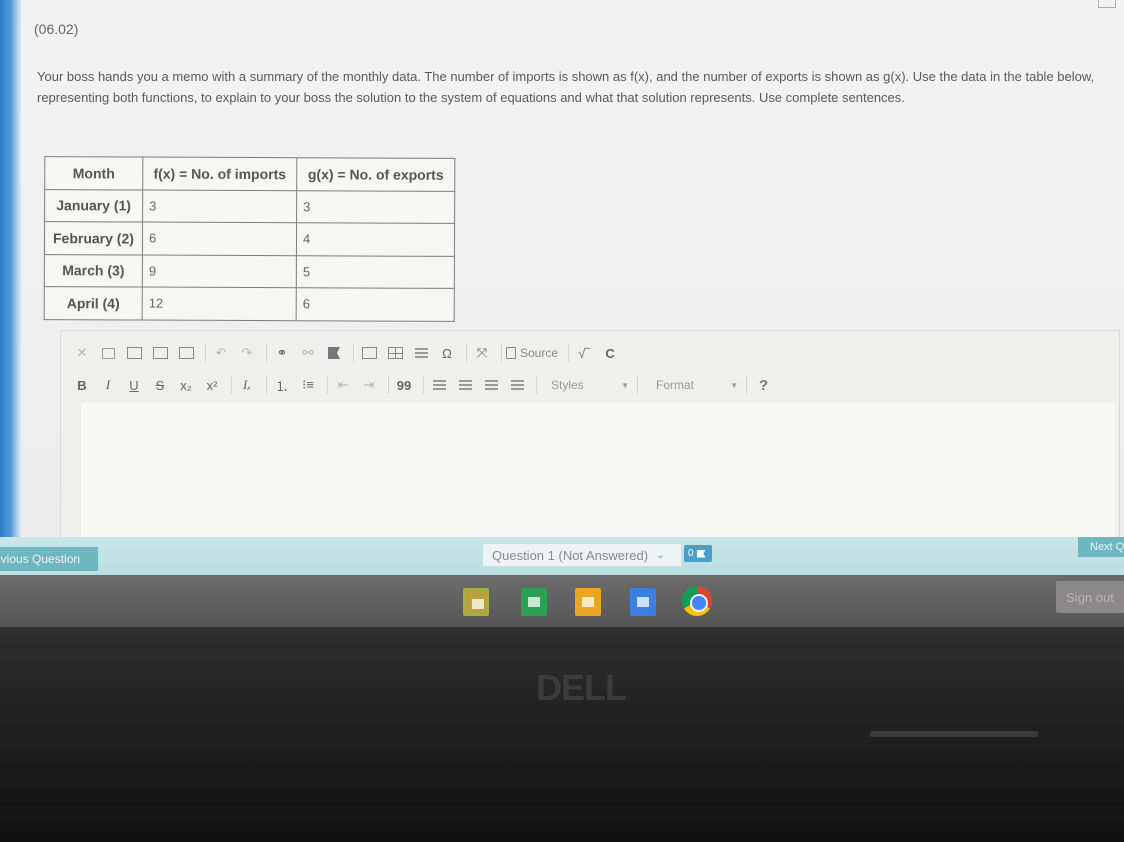 The width and height of the screenshot is (1124, 842). I want to click on answer-text-area, so click(598, 471).